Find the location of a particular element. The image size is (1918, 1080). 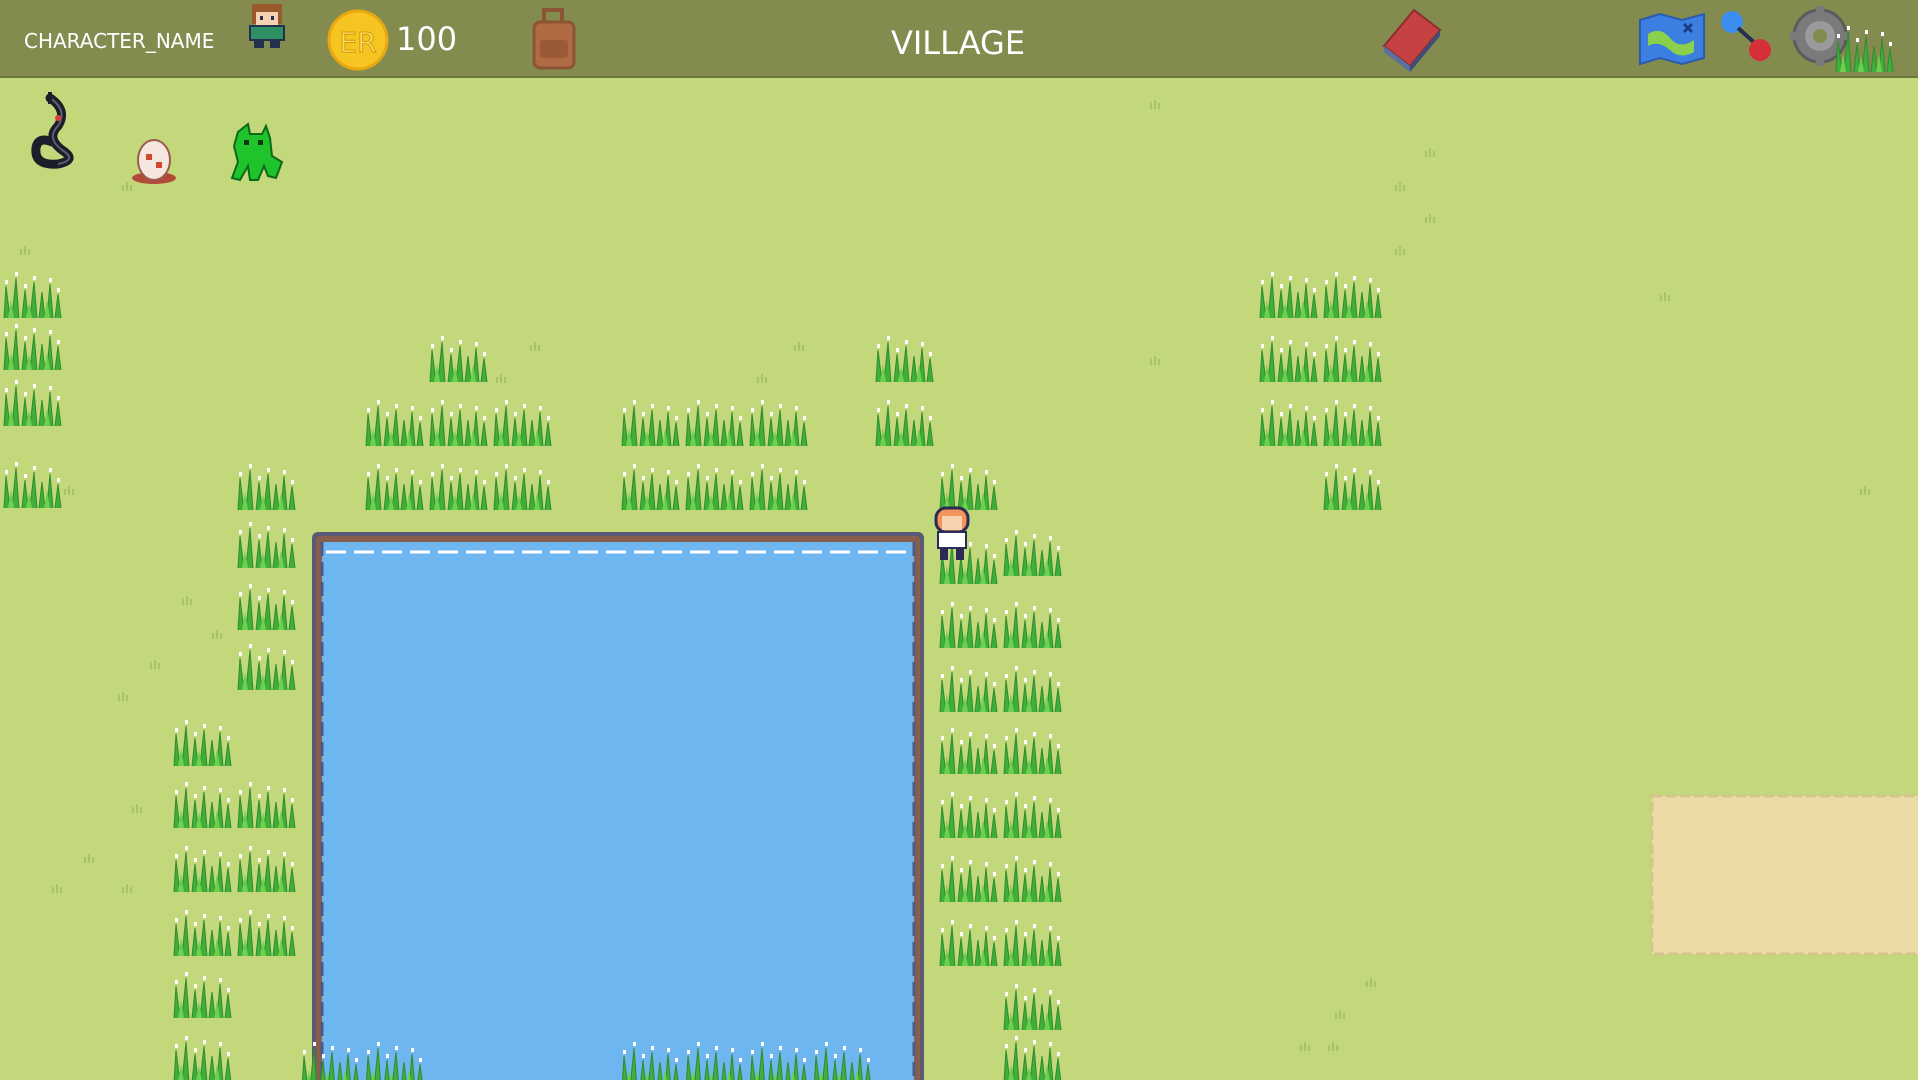

location-title: VILLAGE is located at coordinates (958, 43).